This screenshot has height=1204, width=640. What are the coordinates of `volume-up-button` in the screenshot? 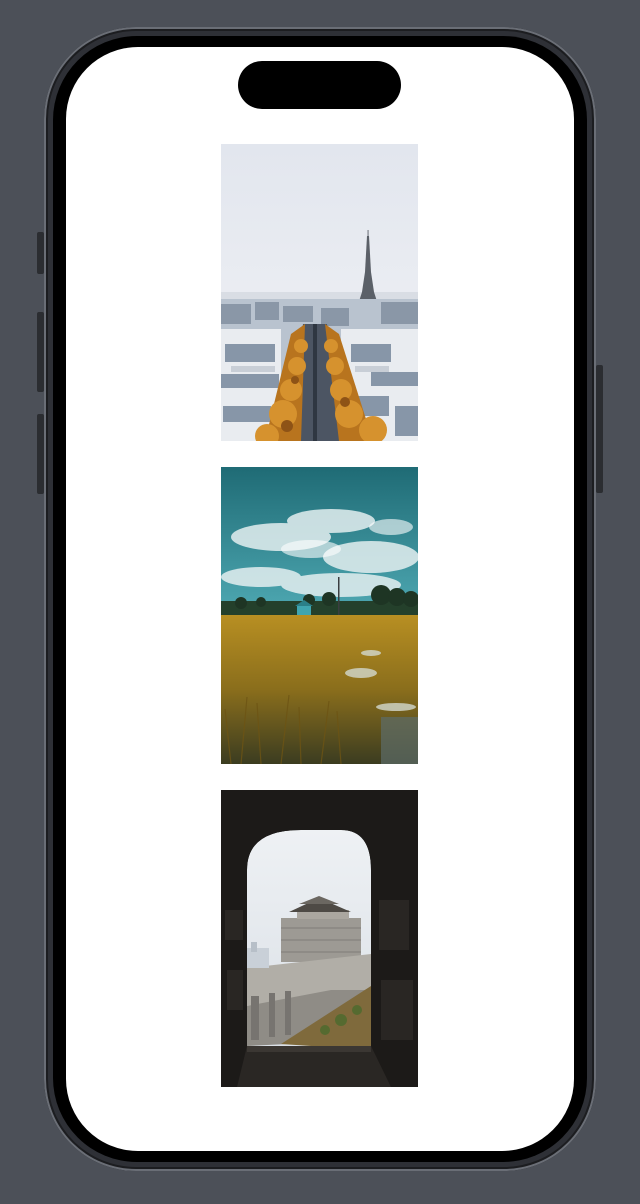 It's located at (40, 352).